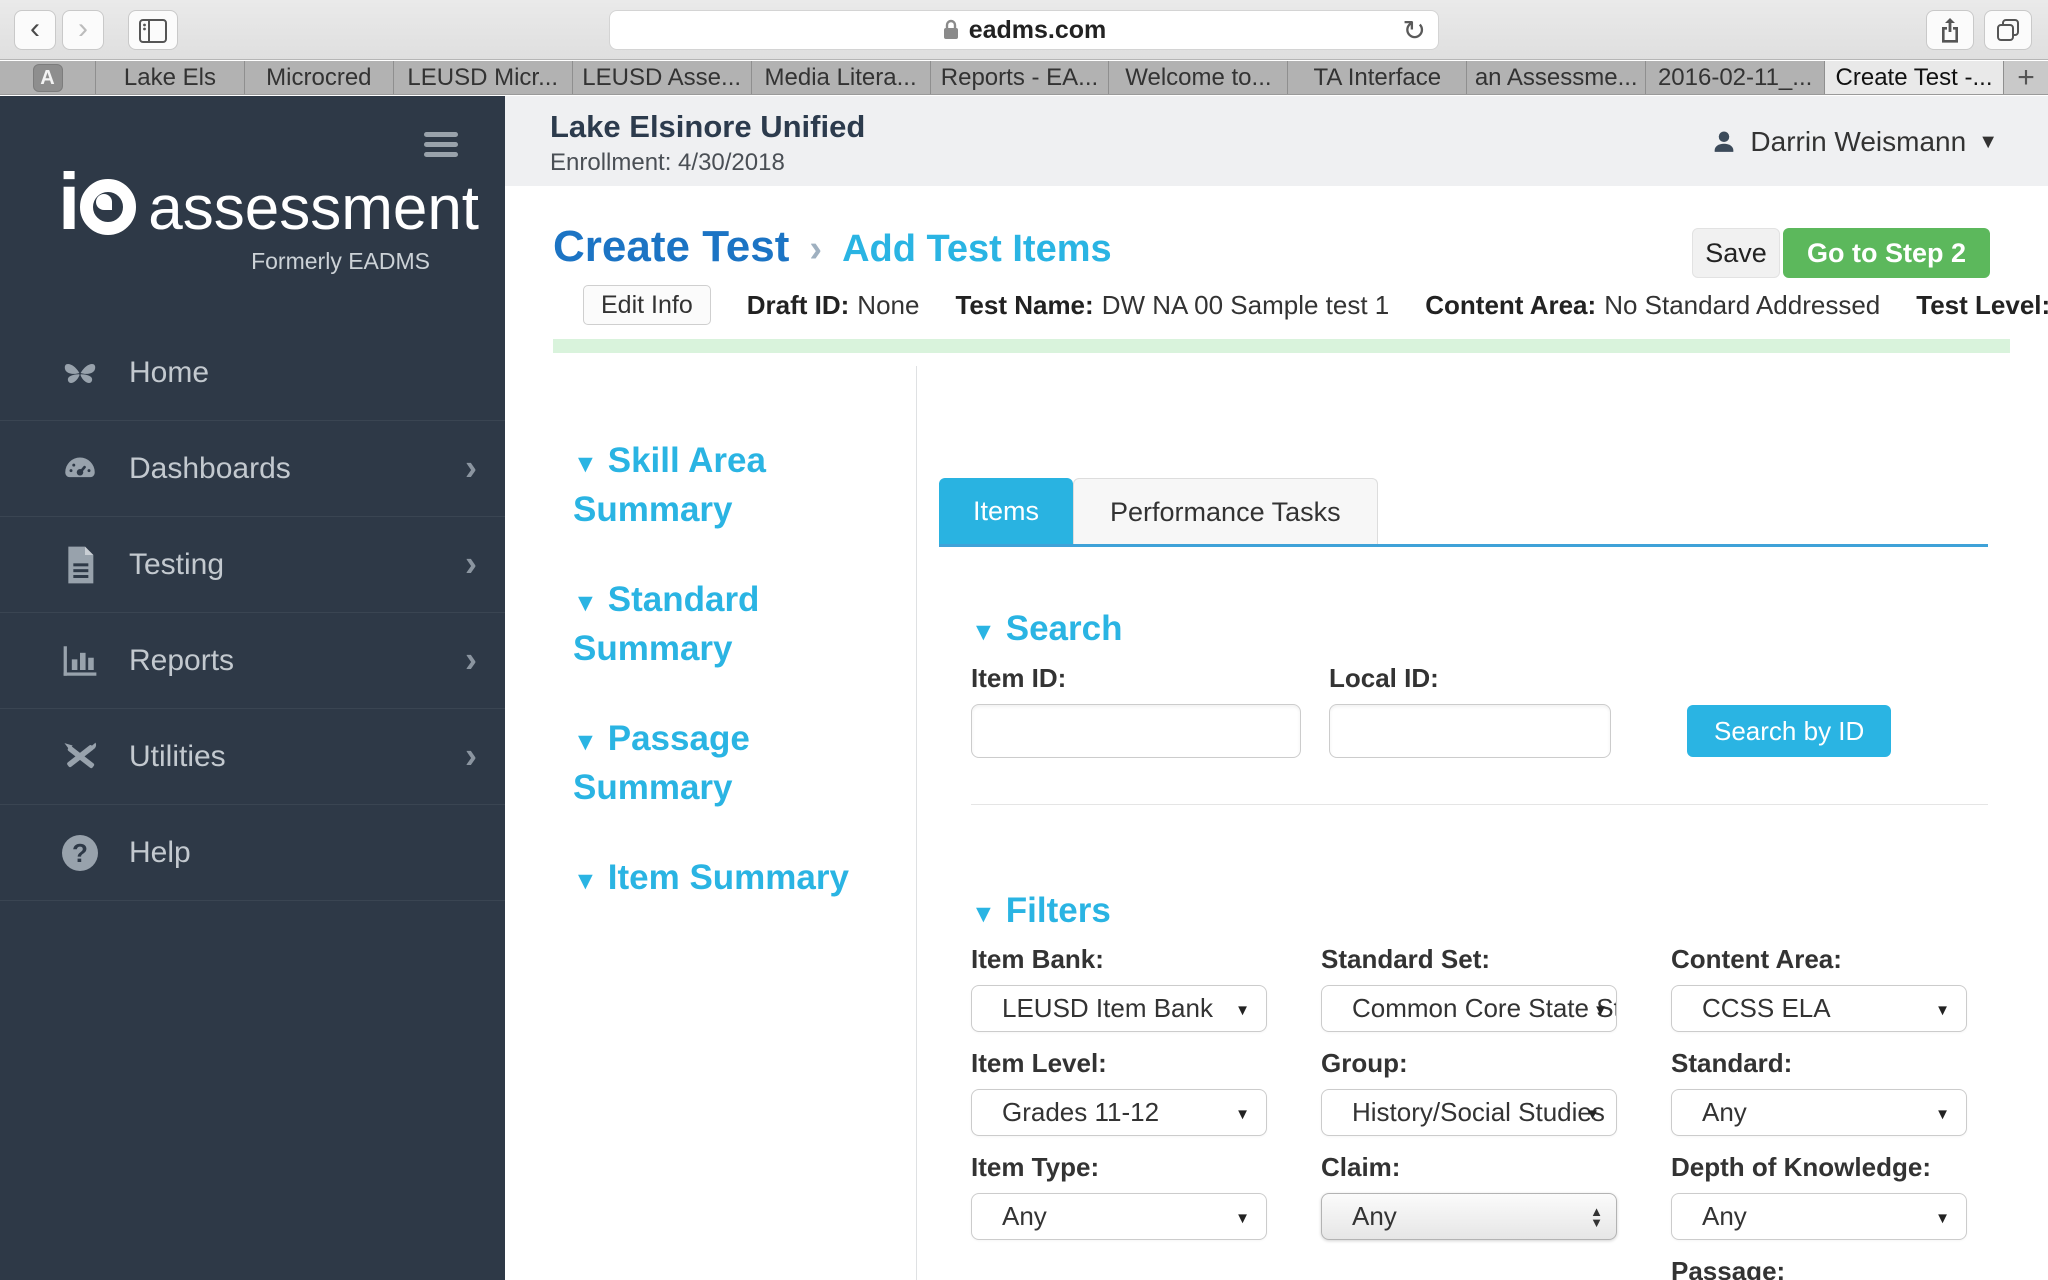 The width and height of the screenshot is (2048, 1280). What do you see at coordinates (1469, 1008) in the screenshot?
I see `standard-set-select: Common Core State Stan▼` at bounding box center [1469, 1008].